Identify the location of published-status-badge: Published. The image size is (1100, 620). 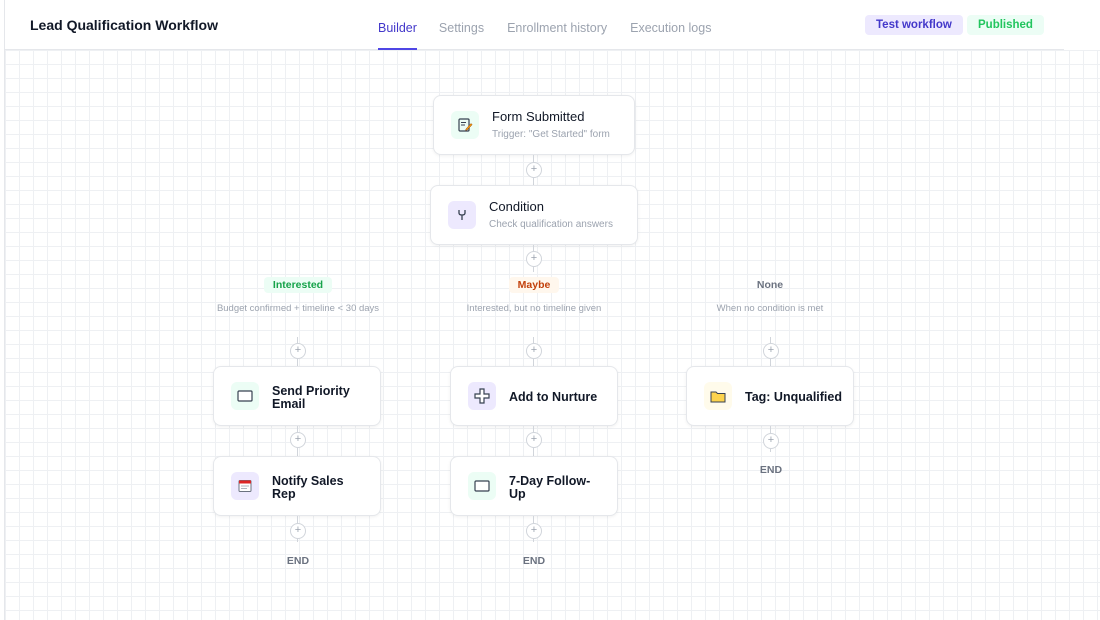
(1005, 25).